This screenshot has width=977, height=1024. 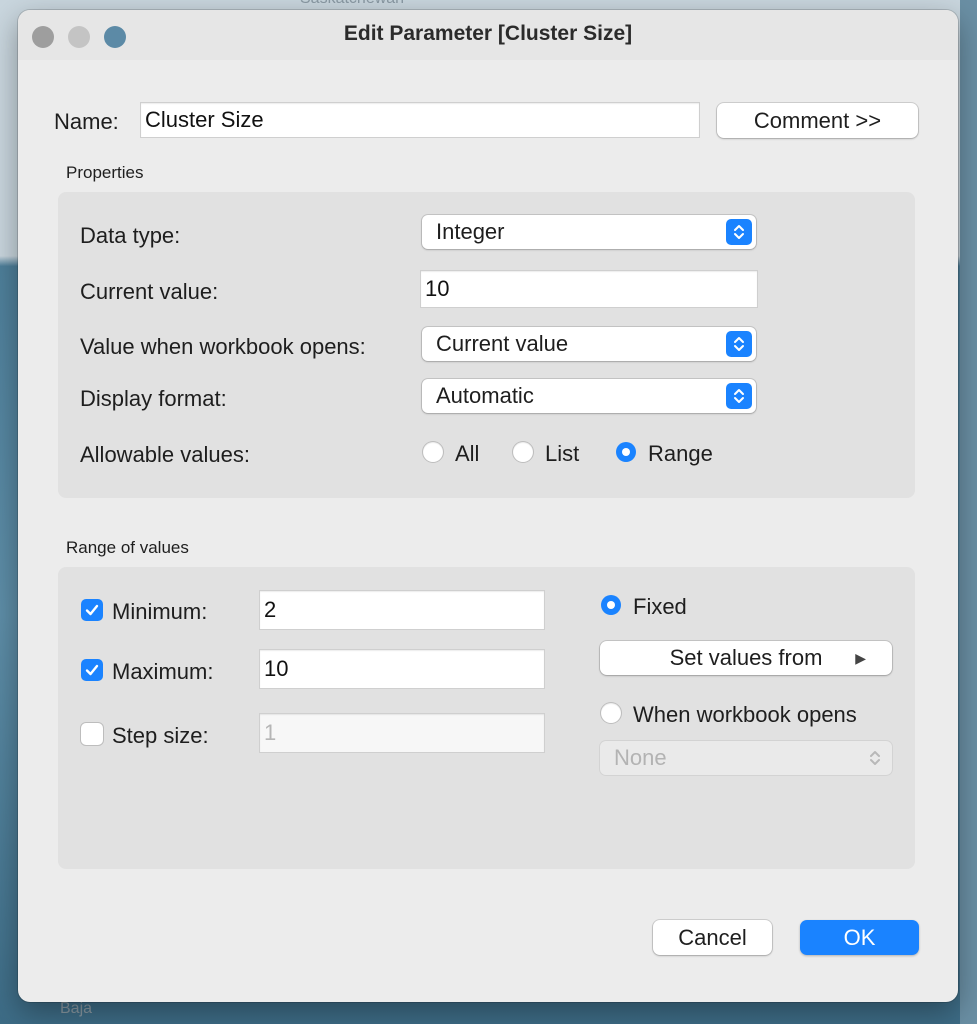 What do you see at coordinates (130, 235) in the screenshot?
I see `data-type-label: Data type:` at bounding box center [130, 235].